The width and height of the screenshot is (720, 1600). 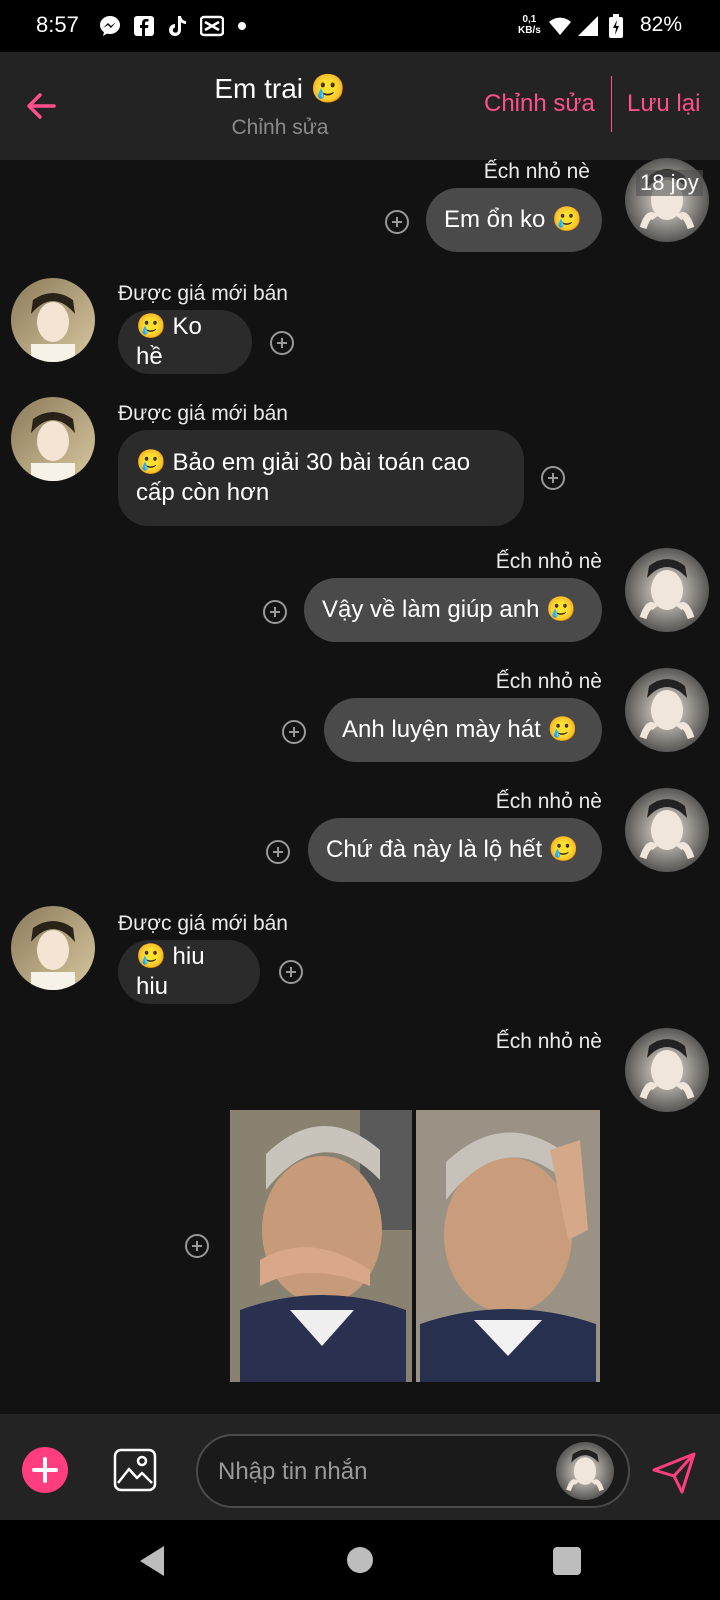 I want to click on tiktok-icon, so click(x=178, y=26).